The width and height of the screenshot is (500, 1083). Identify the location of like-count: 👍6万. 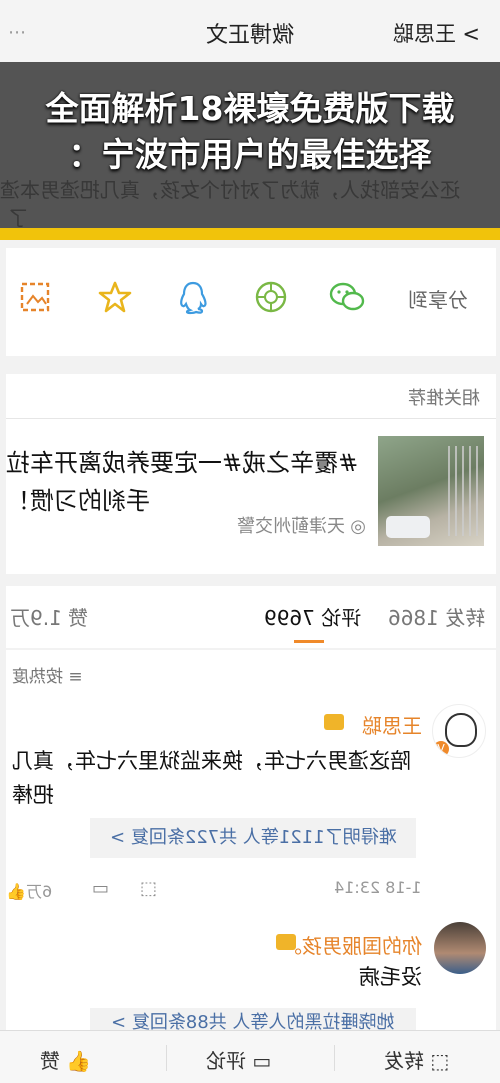
(29, 890).